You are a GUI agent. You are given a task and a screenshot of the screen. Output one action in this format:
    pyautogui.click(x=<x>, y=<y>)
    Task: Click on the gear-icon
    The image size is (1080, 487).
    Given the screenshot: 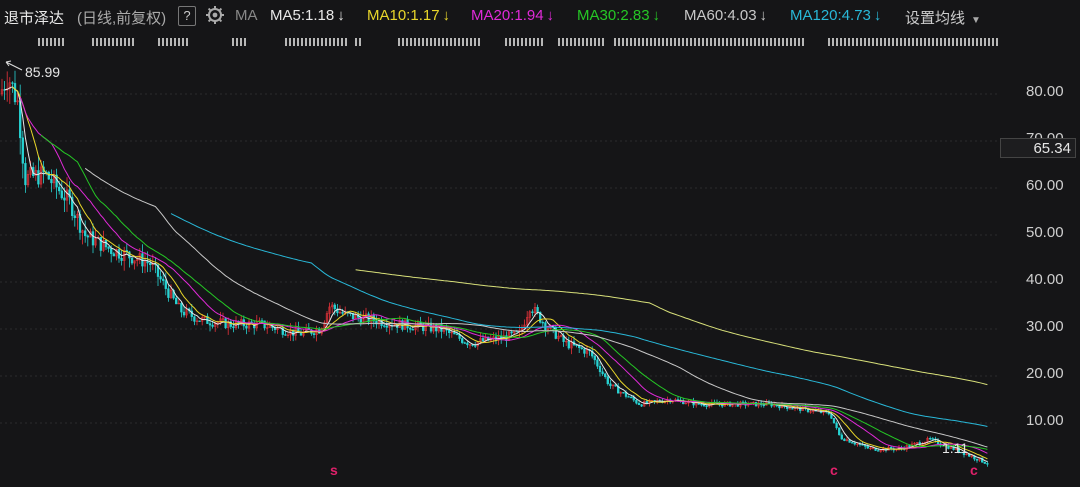 What is the action you would take?
    pyautogui.click(x=215, y=17)
    